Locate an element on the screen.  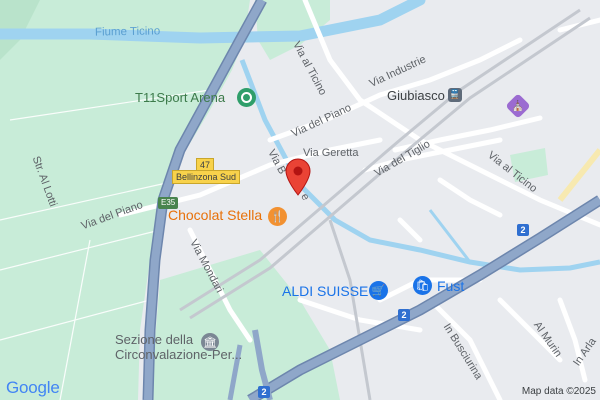
train-station-icon: 🚆 is located at coordinates (455, 95).